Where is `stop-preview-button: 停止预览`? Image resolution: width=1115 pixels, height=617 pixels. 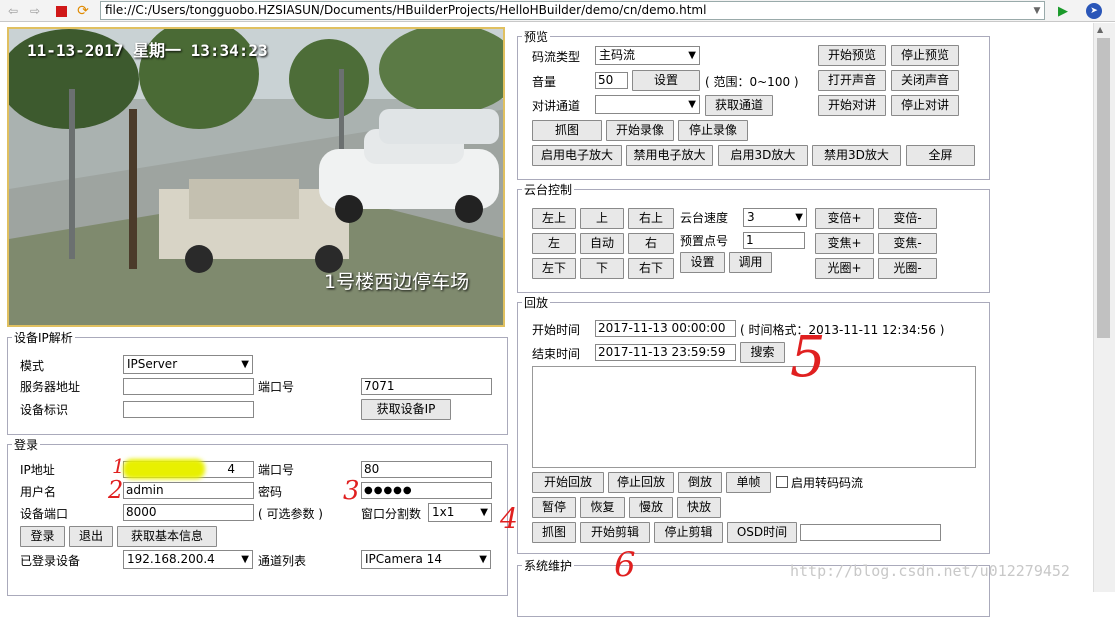 stop-preview-button: 停止预览 is located at coordinates (925, 55).